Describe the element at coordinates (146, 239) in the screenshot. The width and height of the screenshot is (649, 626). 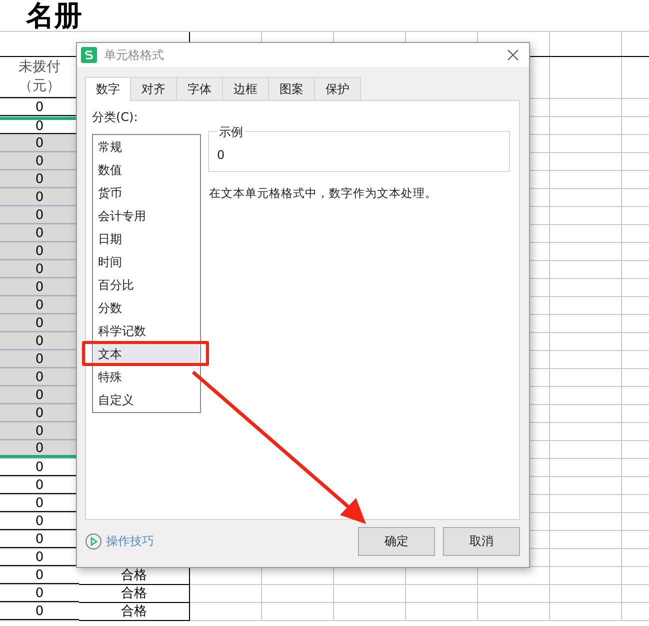
I see `category-item: 日期` at that location.